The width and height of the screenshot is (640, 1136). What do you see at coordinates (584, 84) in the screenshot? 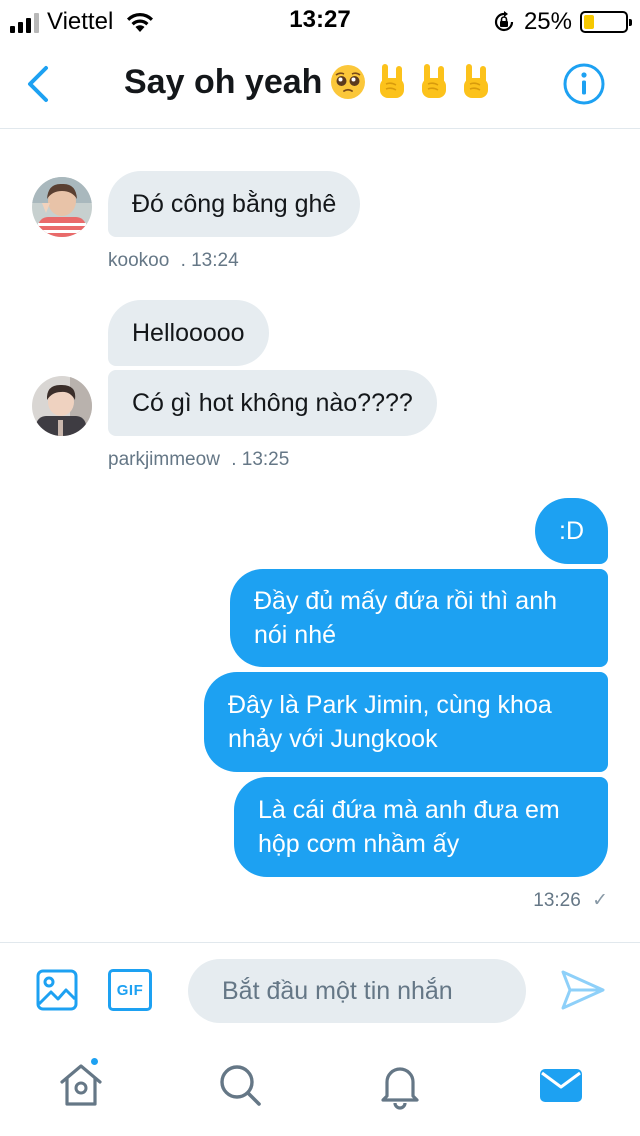
I see `info-icon` at bounding box center [584, 84].